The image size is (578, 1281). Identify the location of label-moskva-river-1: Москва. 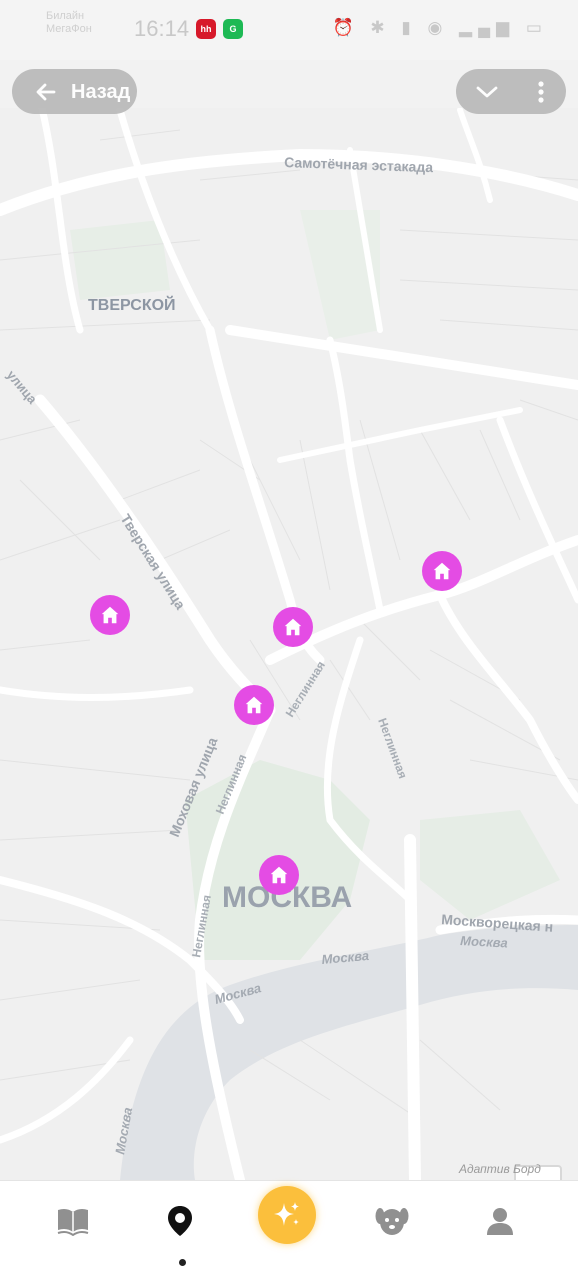
(484, 941).